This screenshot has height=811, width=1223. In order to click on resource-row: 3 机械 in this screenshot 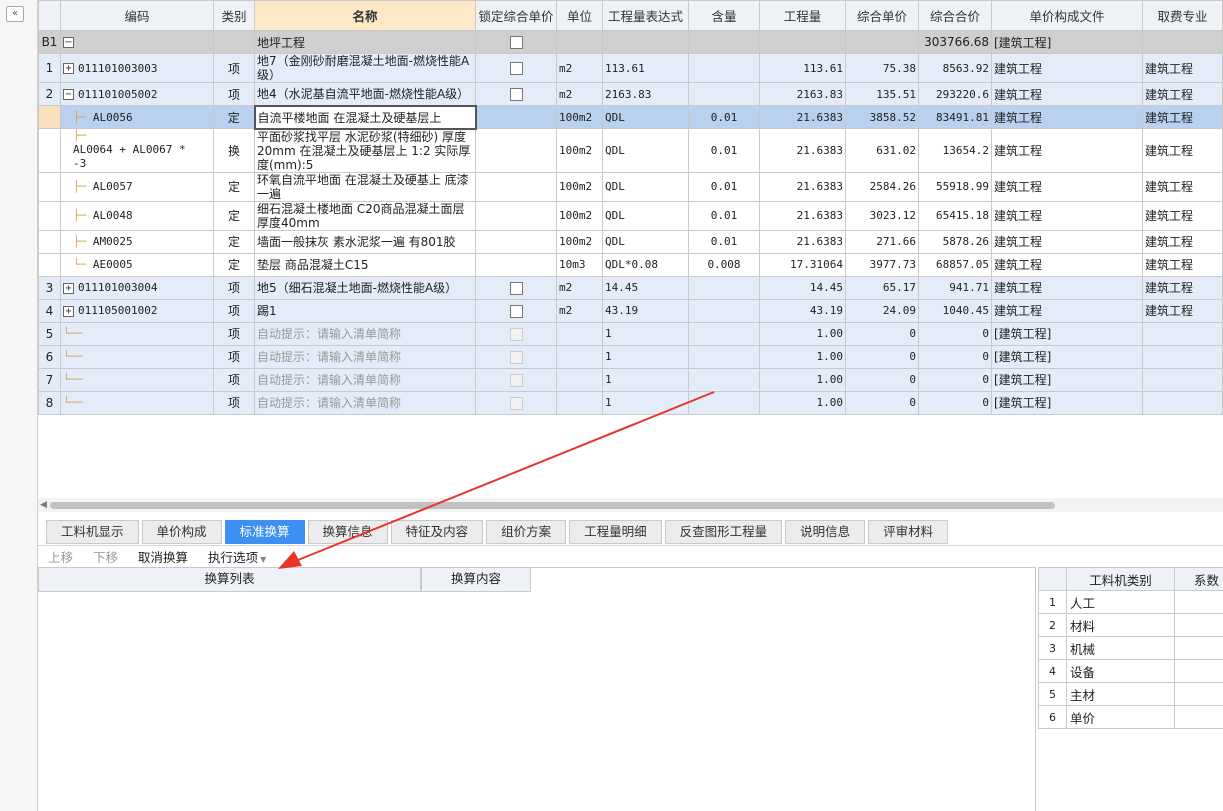, I will do `click(1130, 648)`.